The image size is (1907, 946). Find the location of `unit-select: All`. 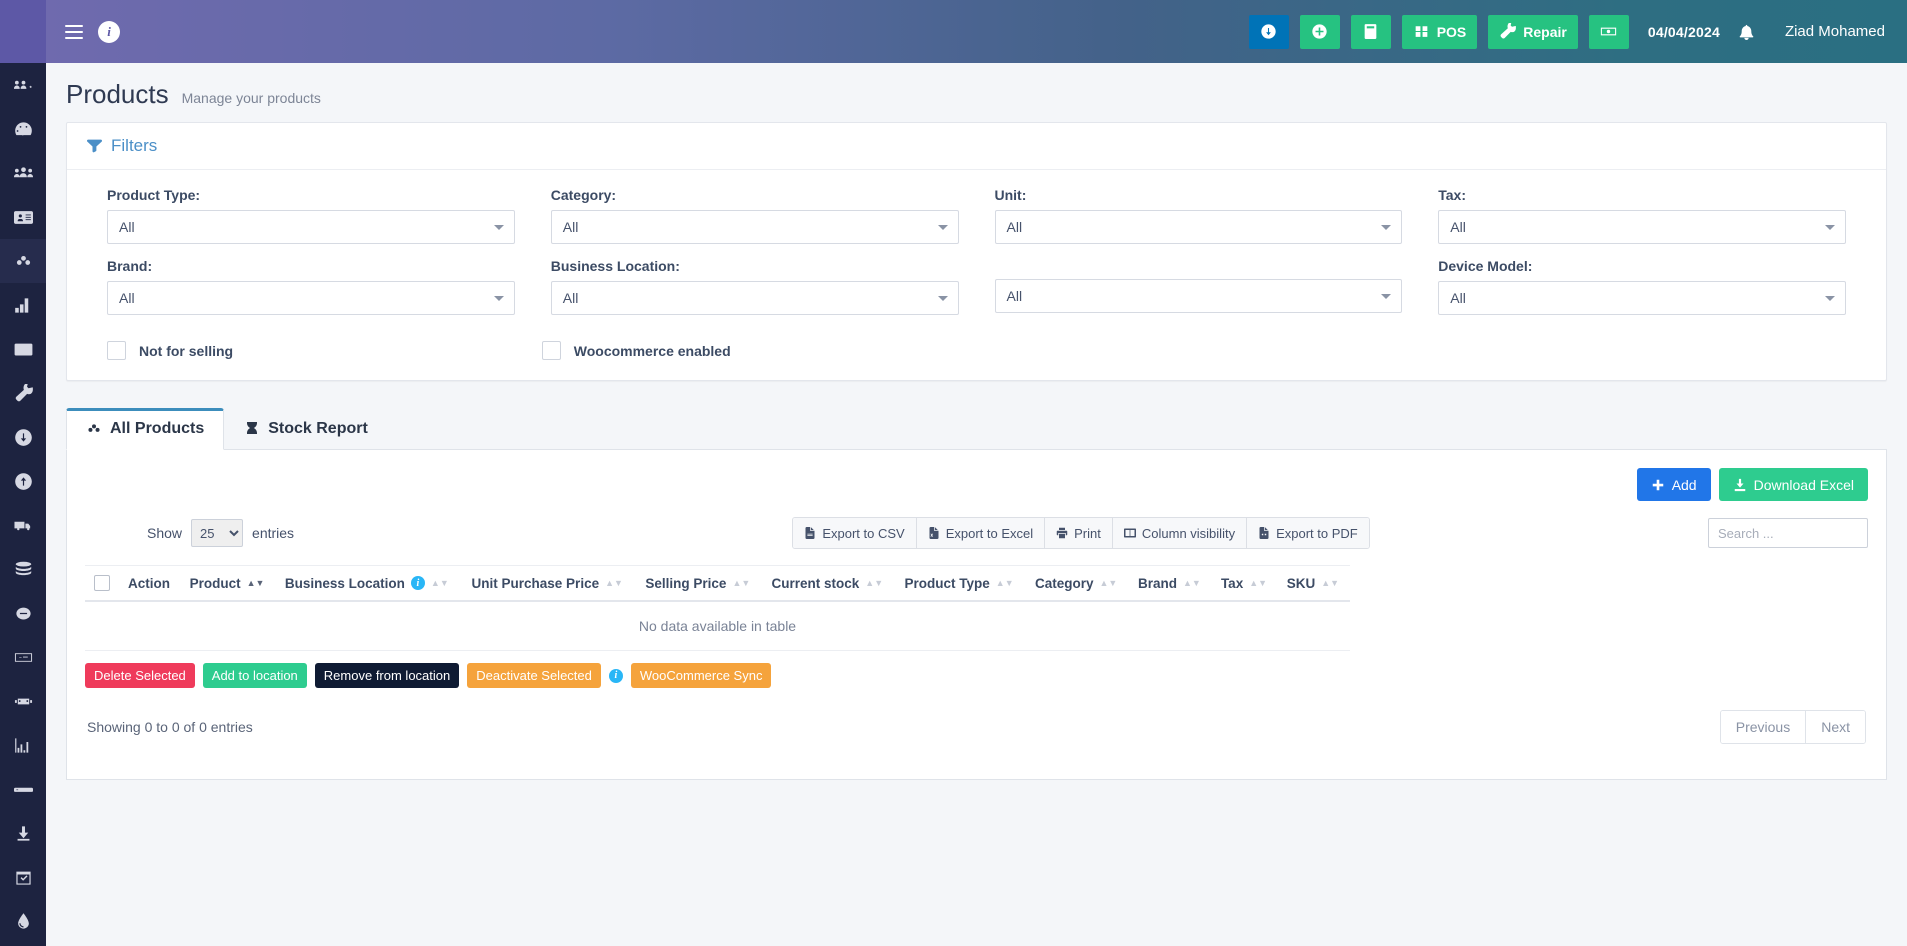

unit-select: All is located at coordinates (1198, 227).